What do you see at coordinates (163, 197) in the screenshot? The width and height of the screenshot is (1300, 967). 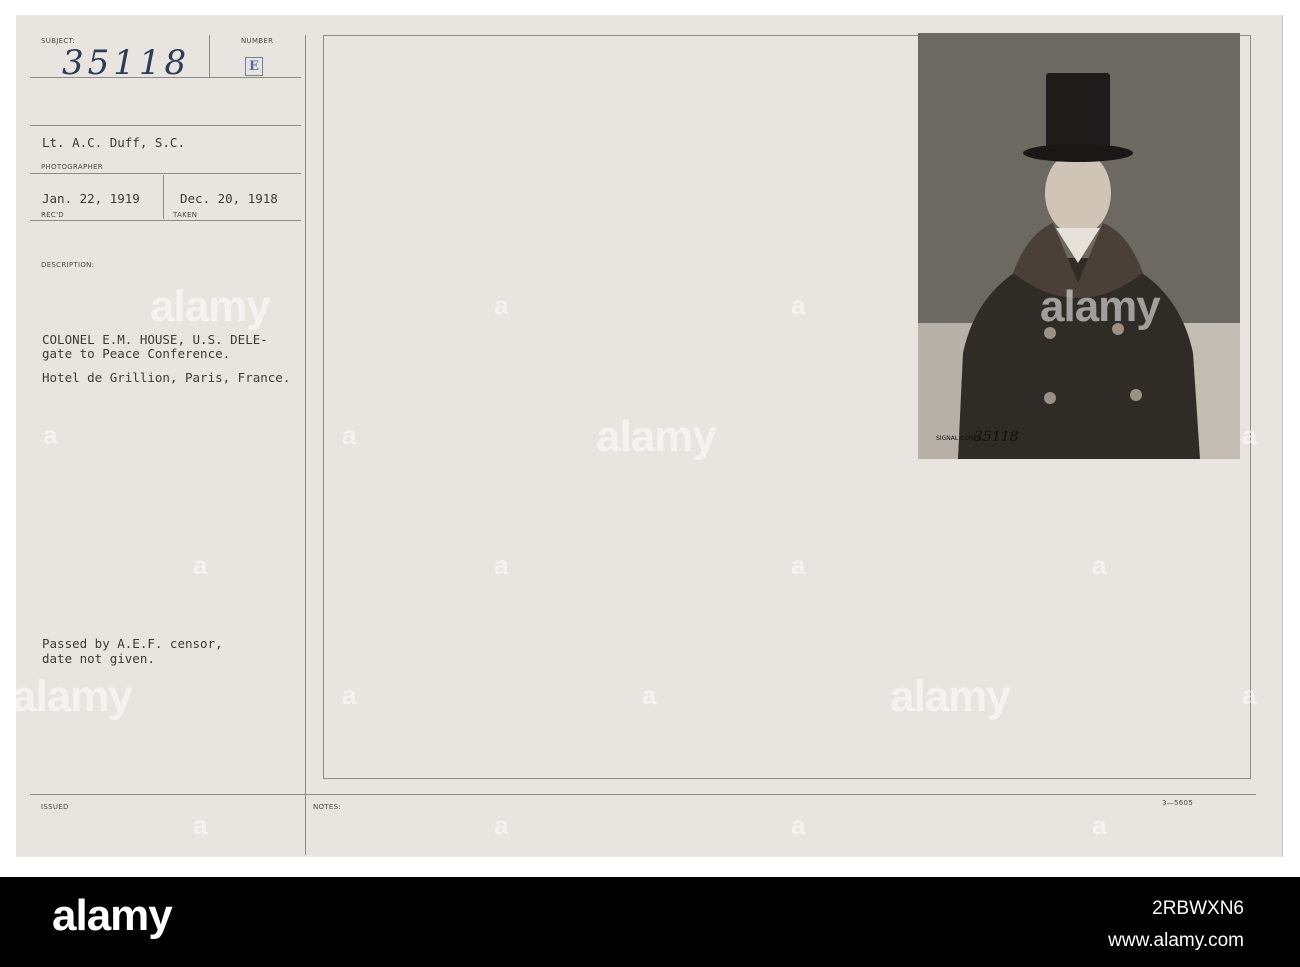 I see `date-divider` at bounding box center [163, 197].